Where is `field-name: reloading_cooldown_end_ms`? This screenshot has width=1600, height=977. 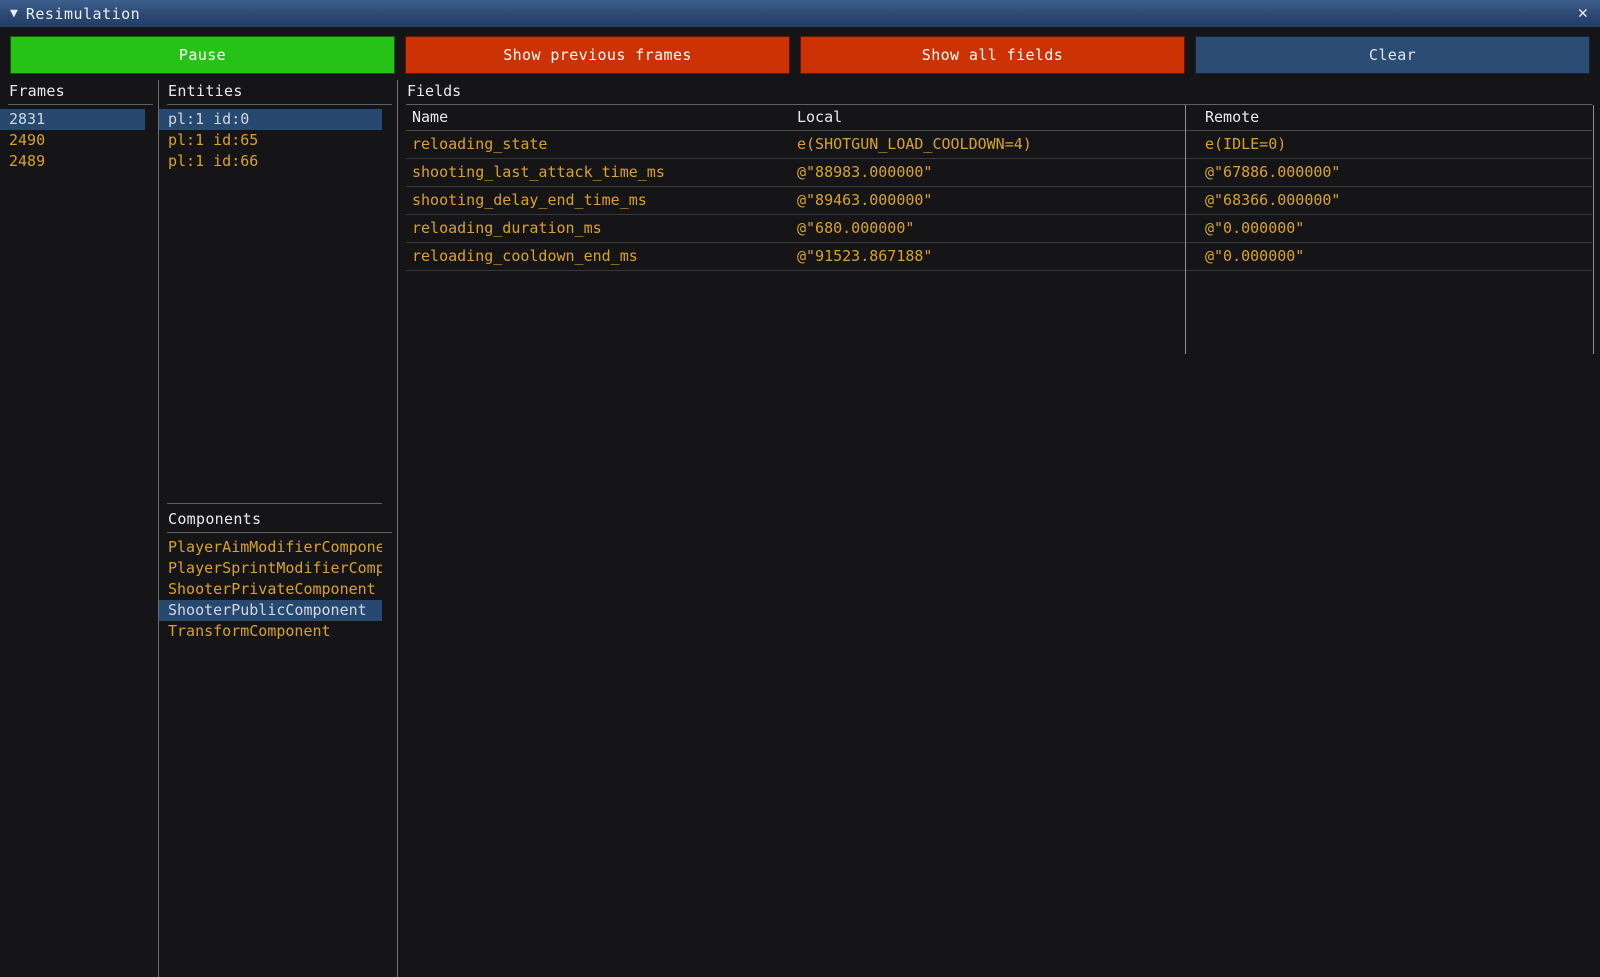
field-name: reloading_cooldown_end_ms is located at coordinates (598, 256).